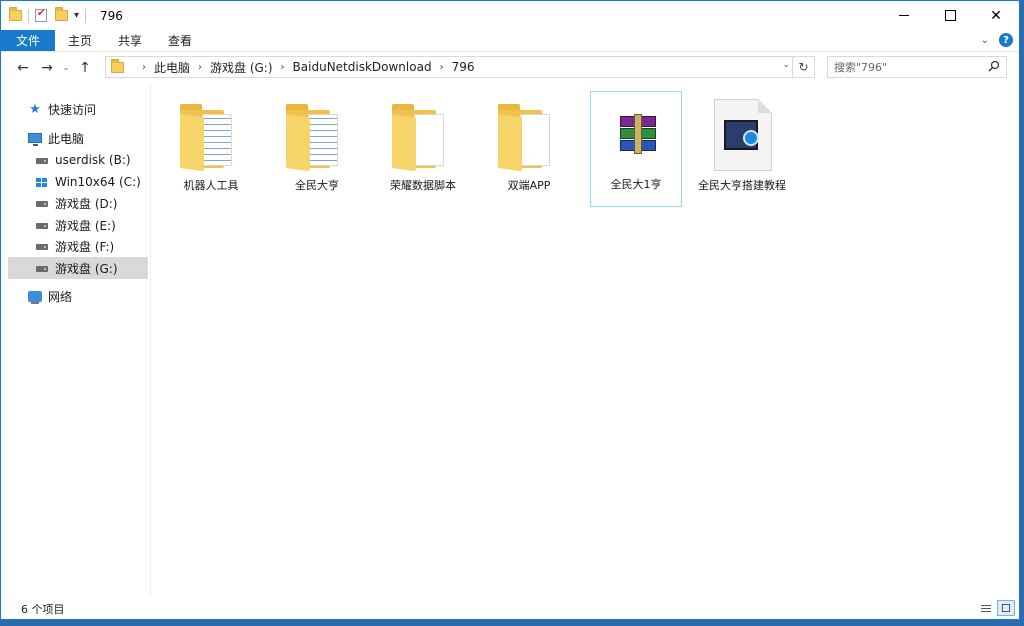 This screenshot has width=1024, height=626. What do you see at coordinates (510, 609) in the screenshot?
I see `status-bar: 6 个项目` at bounding box center [510, 609].